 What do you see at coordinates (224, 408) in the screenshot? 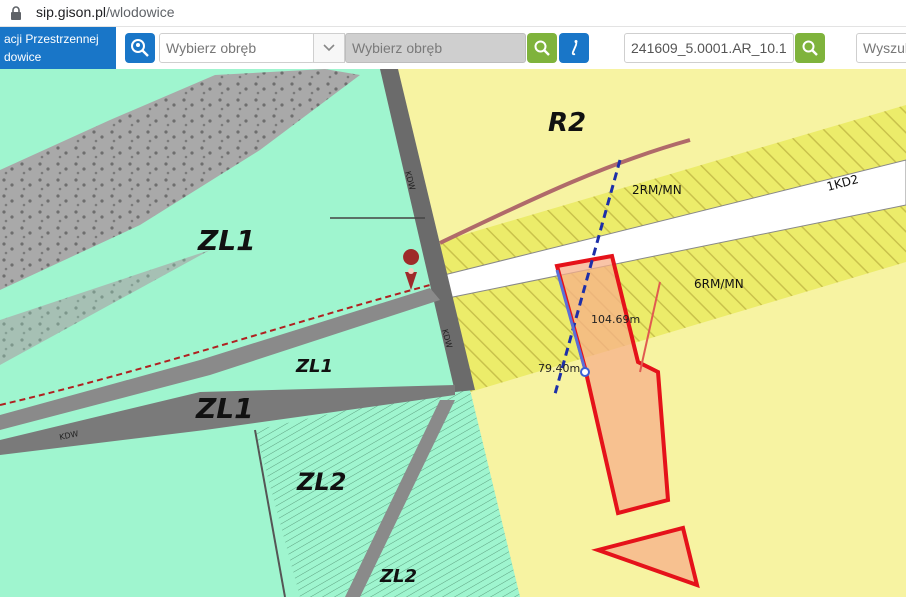
I see `label-zl1-lower: ZL1` at bounding box center [224, 408].